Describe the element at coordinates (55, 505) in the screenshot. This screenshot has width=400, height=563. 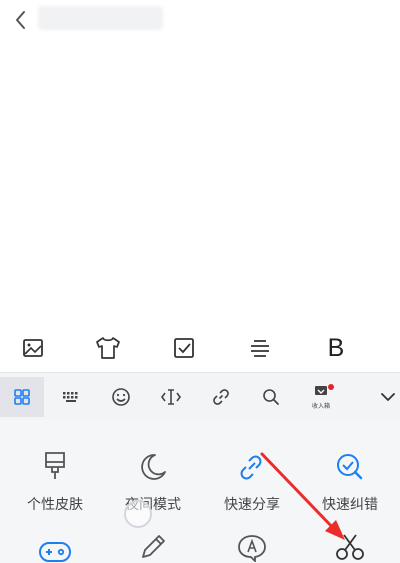
I see `skin-label: 个性皮肤` at that location.